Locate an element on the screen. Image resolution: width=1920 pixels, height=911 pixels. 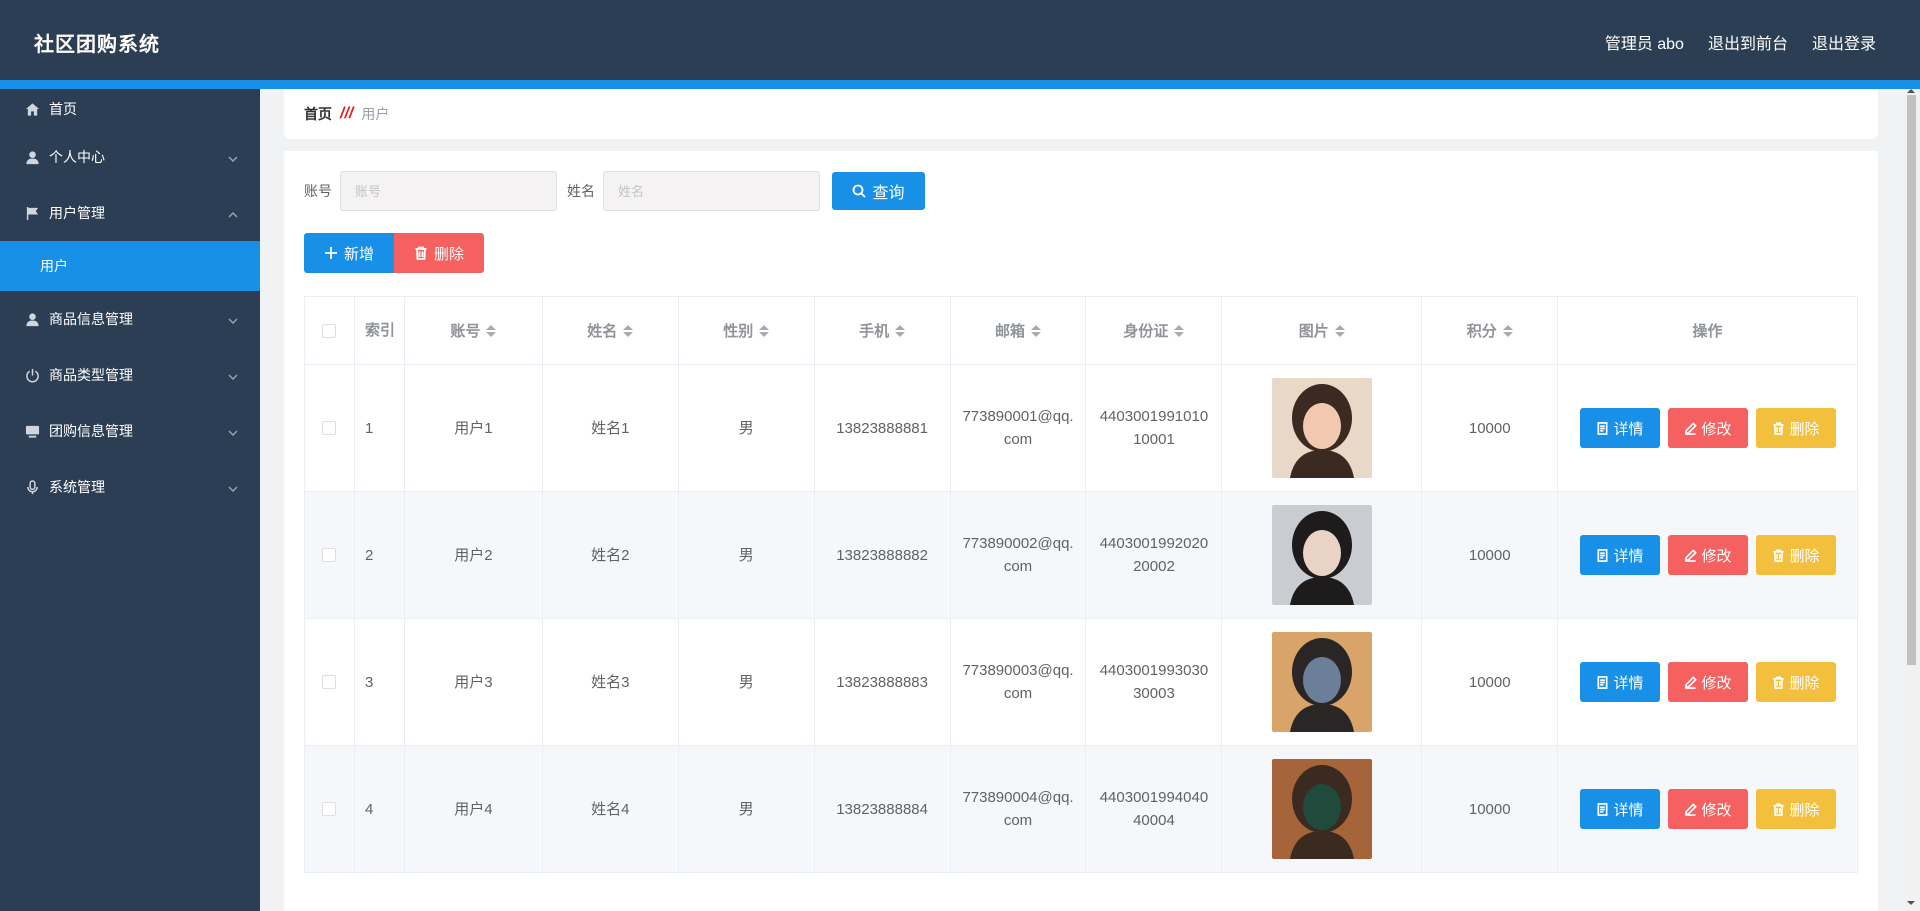
sidebar-item-user-management: 用户管理 is located at coordinates (130, 213).